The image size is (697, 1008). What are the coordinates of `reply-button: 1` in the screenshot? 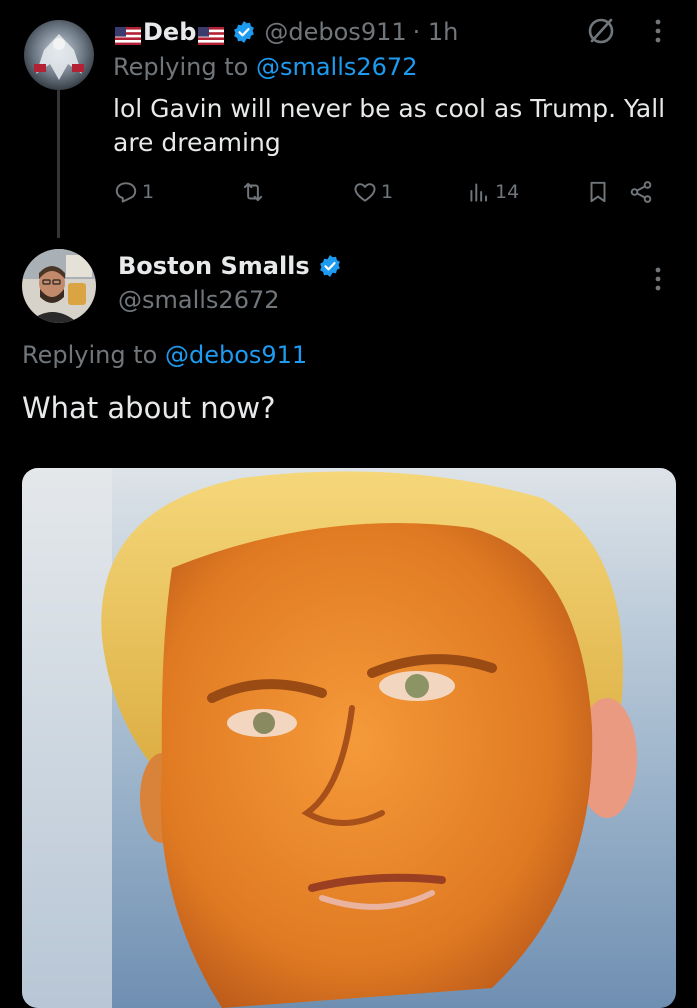 It's located at (133, 192).